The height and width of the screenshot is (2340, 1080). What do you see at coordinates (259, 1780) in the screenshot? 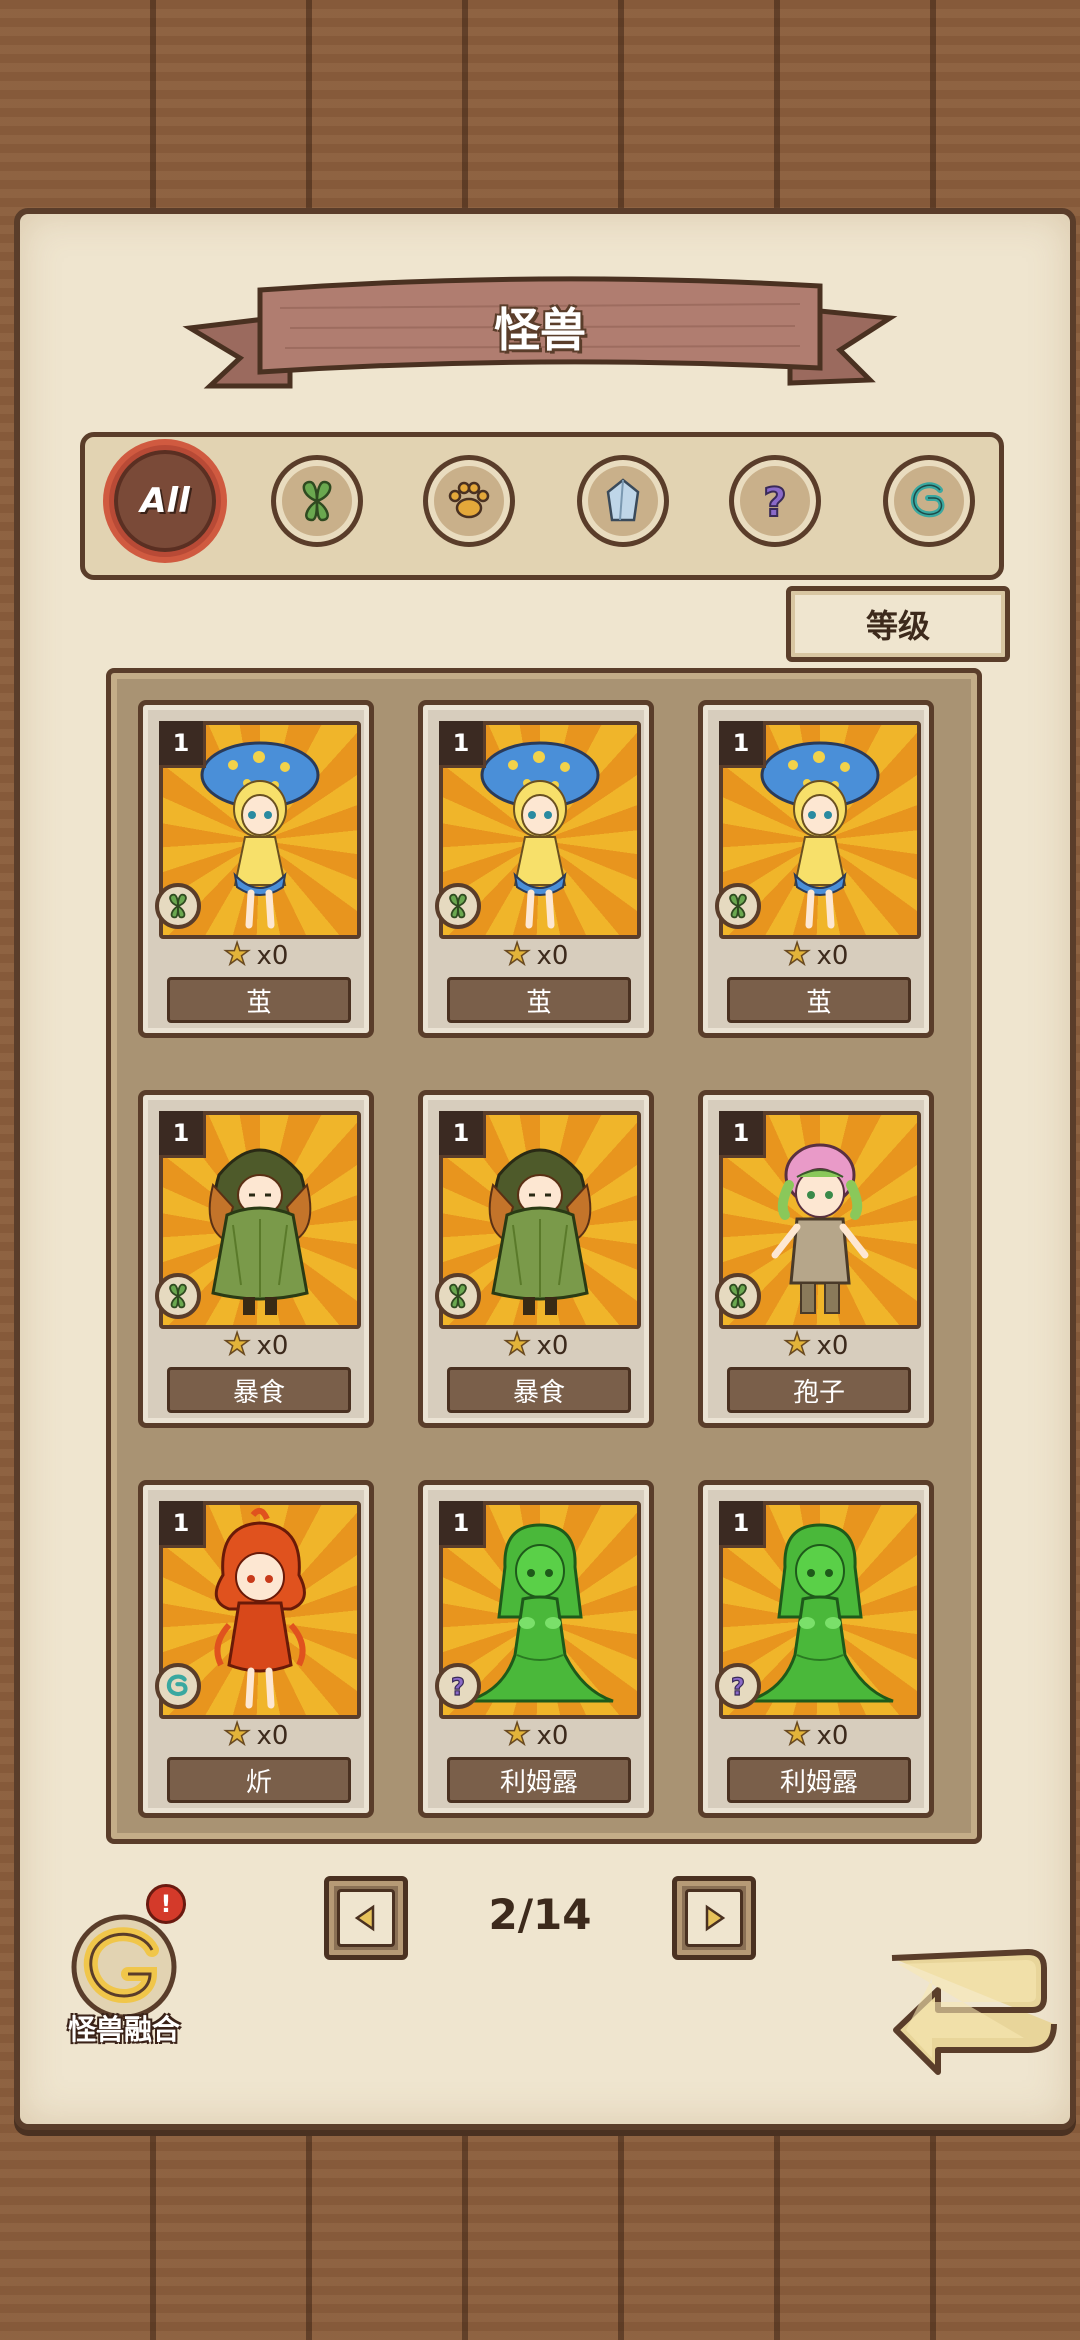
I see `monster-name: 炘` at bounding box center [259, 1780].